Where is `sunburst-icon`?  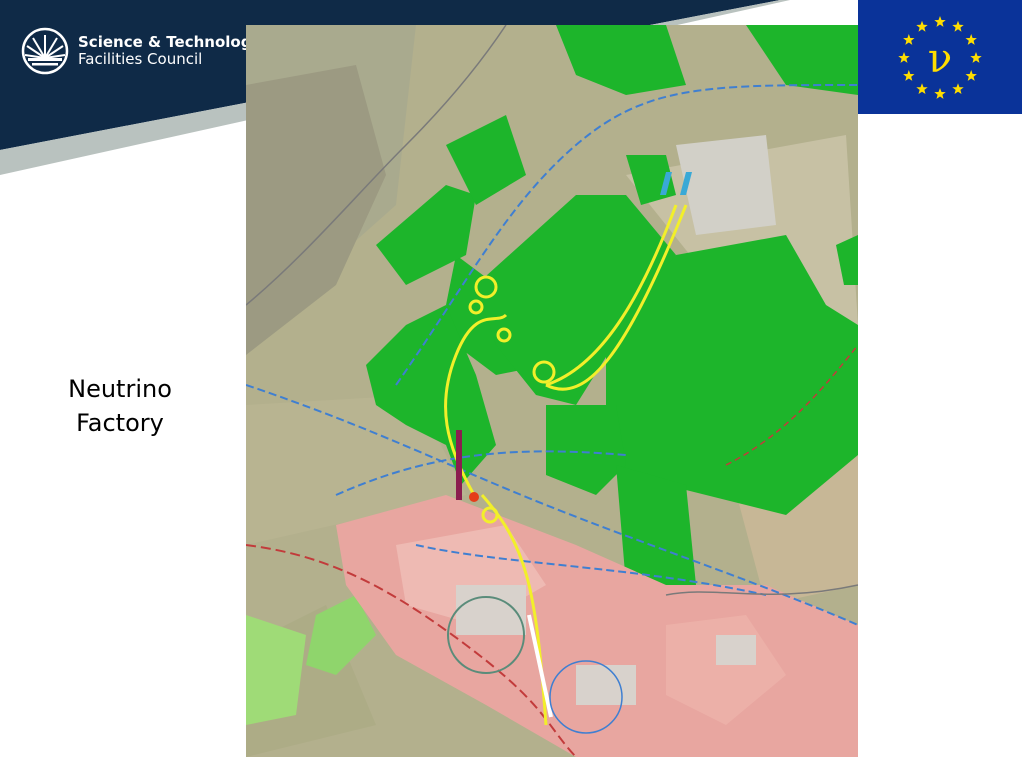 sunburst-icon is located at coordinates (45, 51).